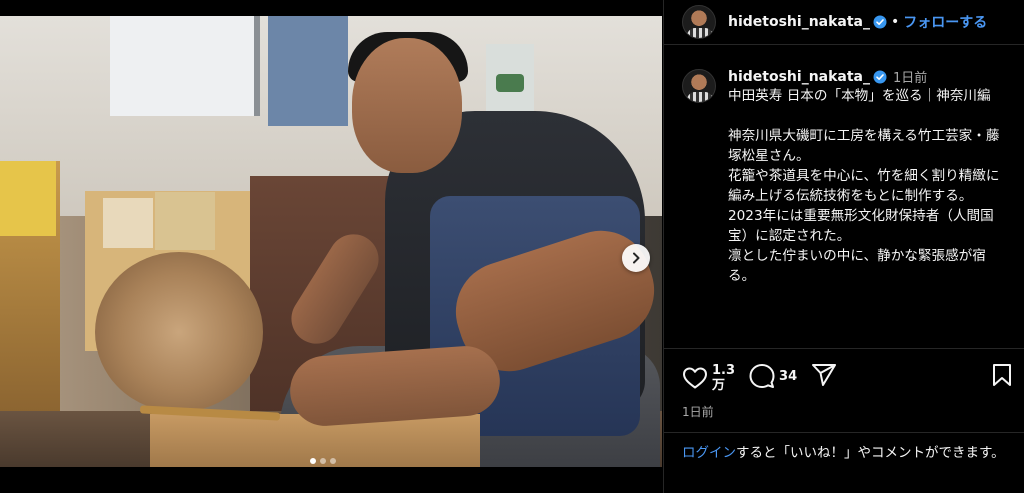 The width and height of the screenshot is (1024, 493). Describe the element at coordinates (724, 370) in the screenshot. I see `like-count-number: 1.3` at that location.